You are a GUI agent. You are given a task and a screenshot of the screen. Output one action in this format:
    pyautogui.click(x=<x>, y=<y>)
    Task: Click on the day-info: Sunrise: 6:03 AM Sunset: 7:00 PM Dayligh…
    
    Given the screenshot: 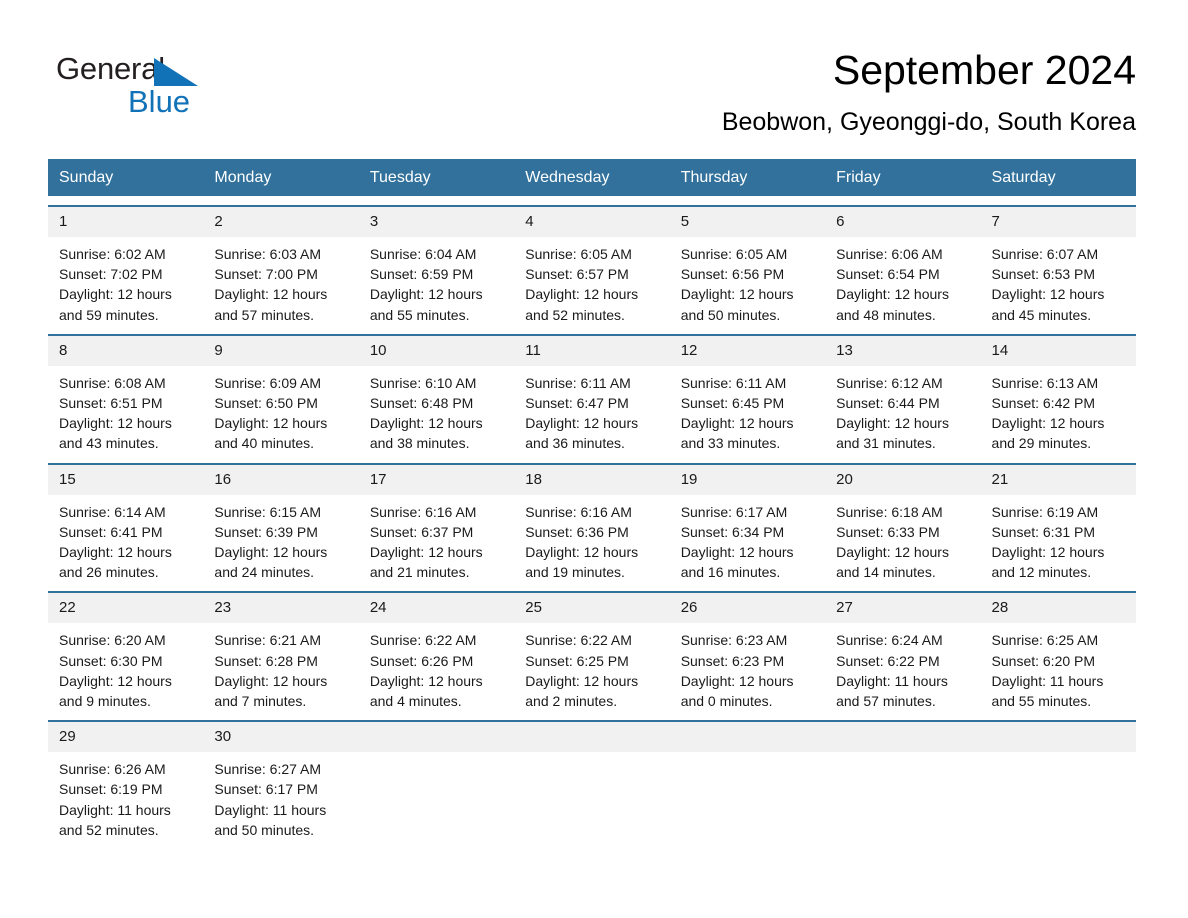 What is the action you would take?
    pyautogui.click(x=280, y=281)
    